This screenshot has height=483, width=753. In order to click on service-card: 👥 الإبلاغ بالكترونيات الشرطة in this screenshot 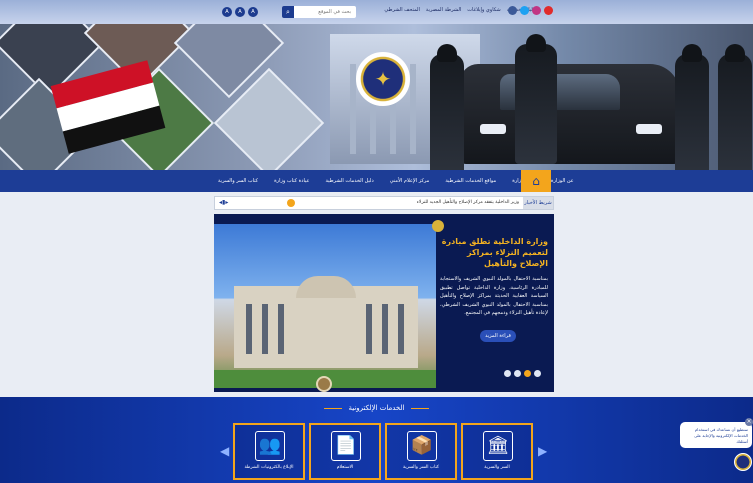, I will do `click(269, 451)`.